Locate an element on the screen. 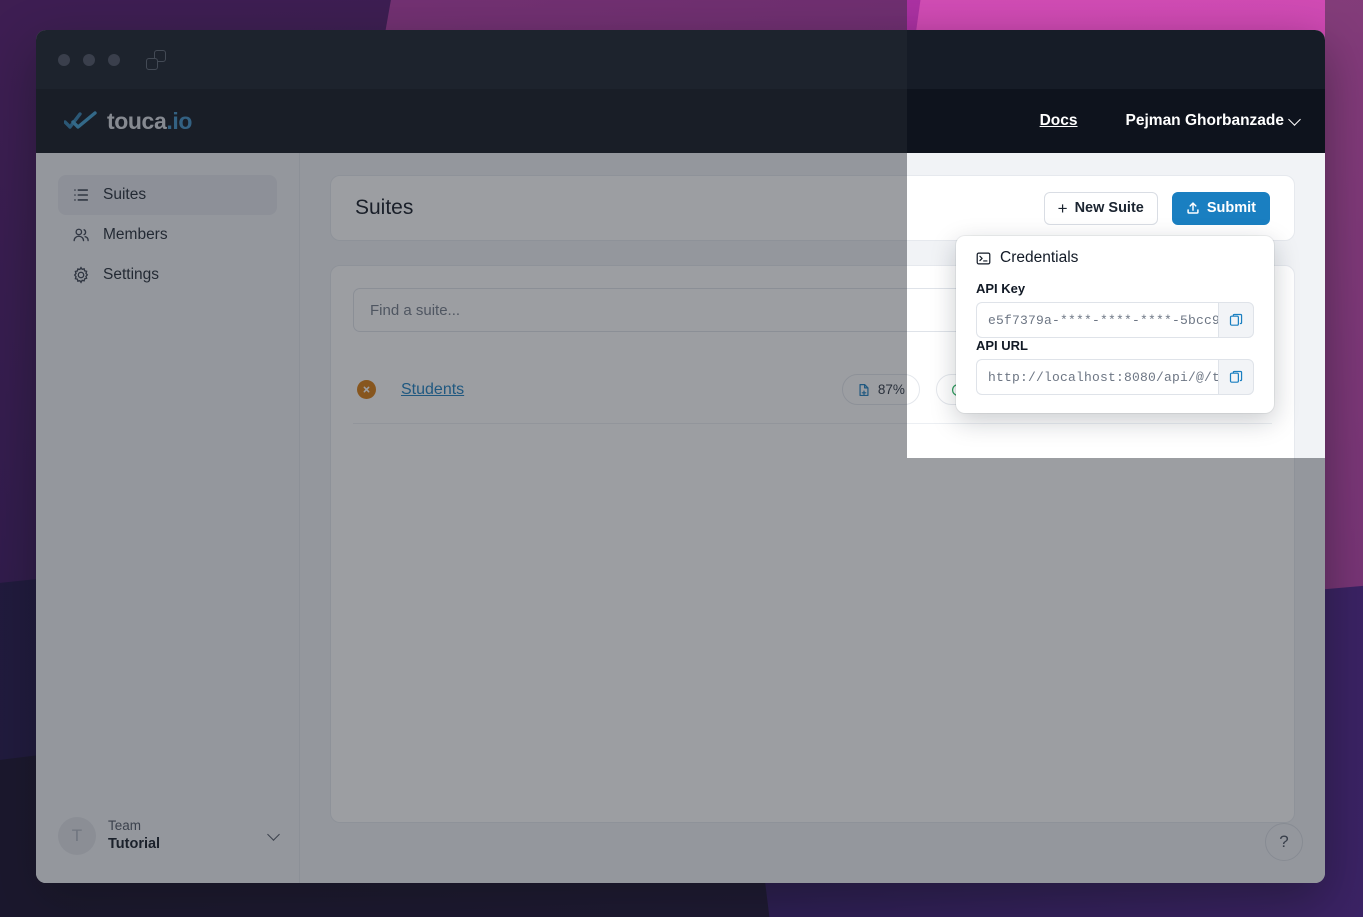  copy-api-key-button is located at coordinates (1236, 320).